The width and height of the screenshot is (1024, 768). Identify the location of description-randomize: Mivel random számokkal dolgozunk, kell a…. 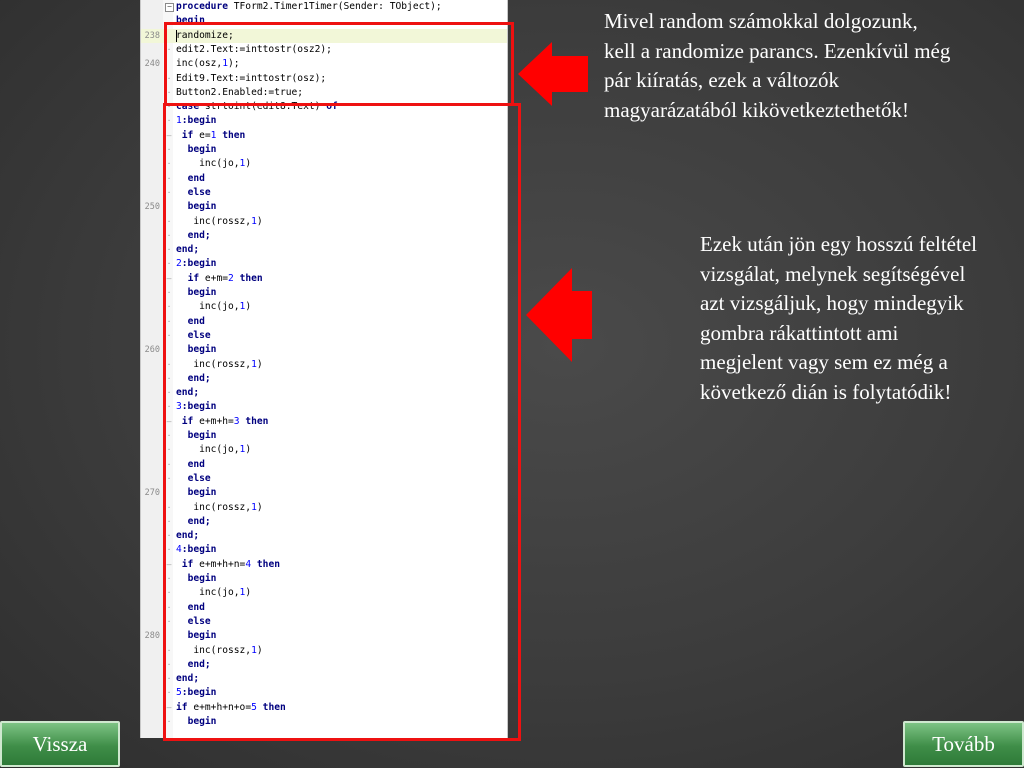
(777, 65).